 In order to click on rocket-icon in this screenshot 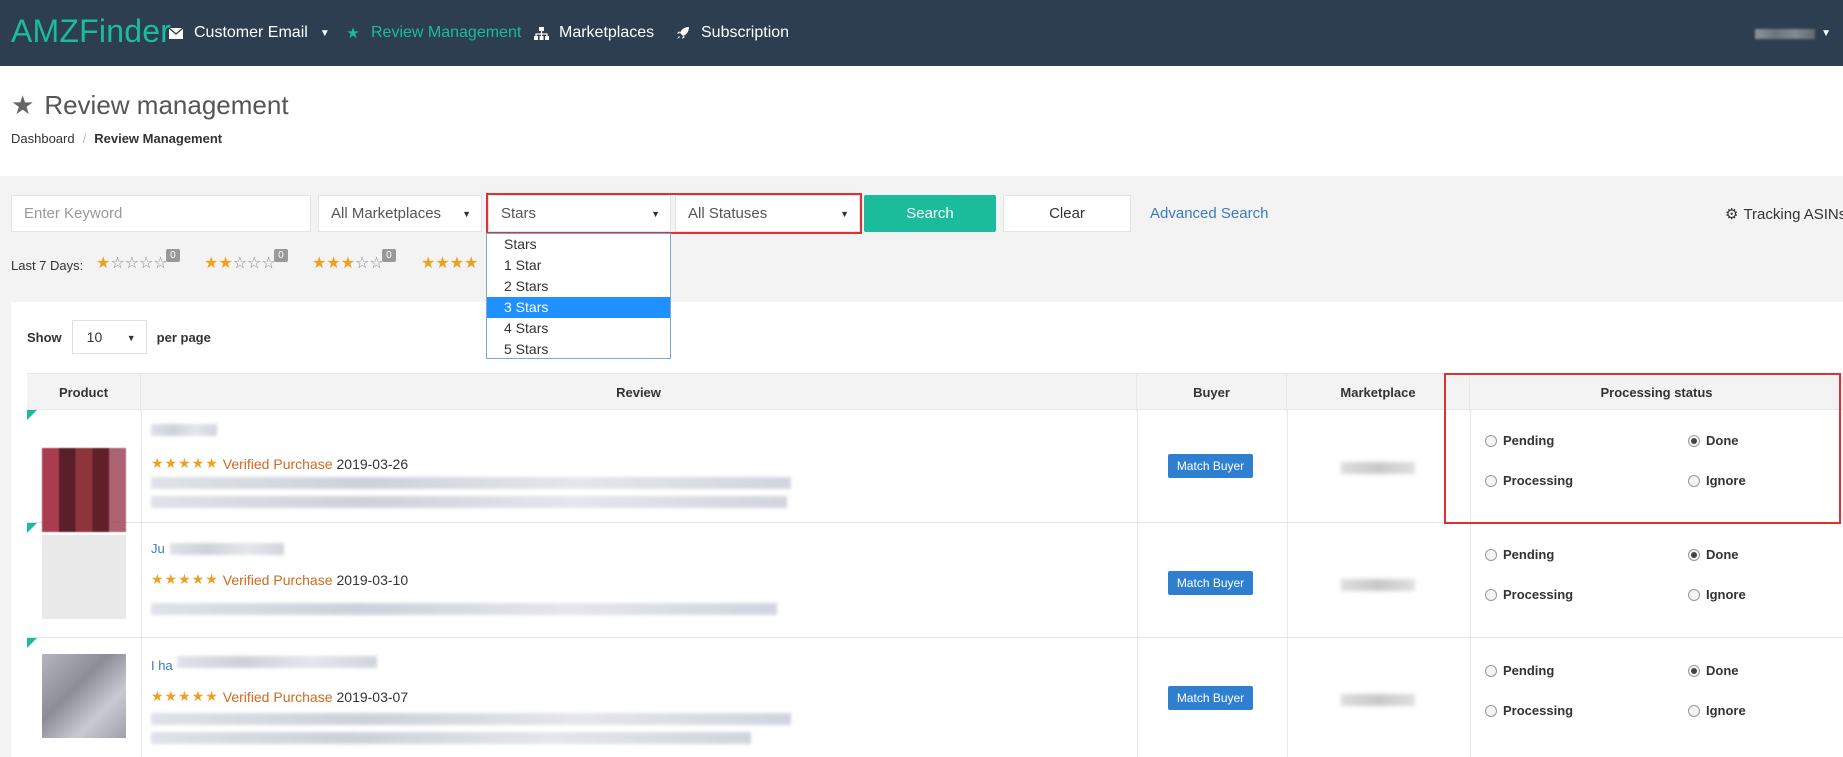, I will do `click(683, 33)`.